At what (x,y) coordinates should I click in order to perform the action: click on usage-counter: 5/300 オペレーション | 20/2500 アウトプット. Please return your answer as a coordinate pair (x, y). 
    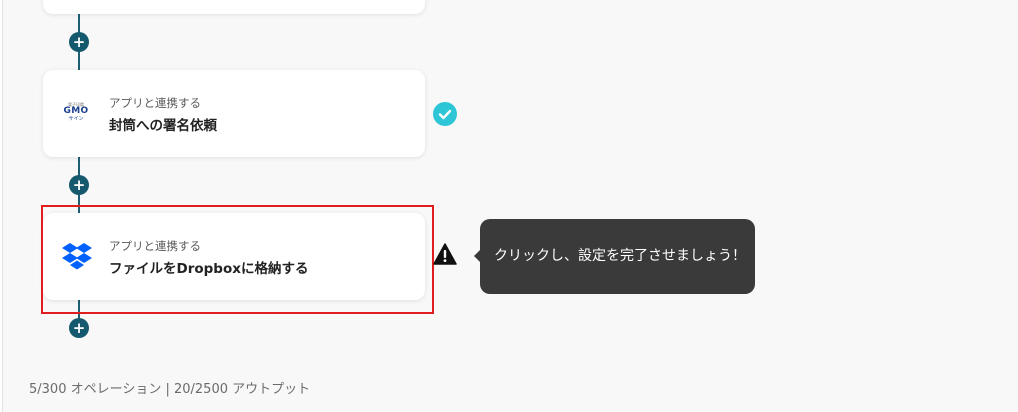
    Looking at the image, I should click on (170, 389).